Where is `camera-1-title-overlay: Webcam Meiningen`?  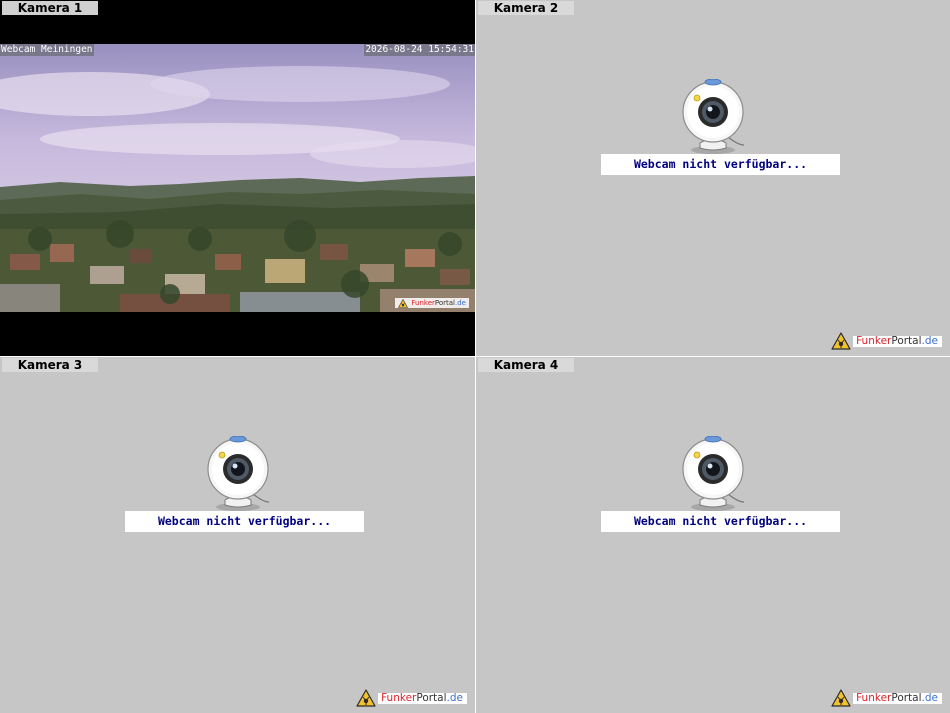 camera-1-title-overlay: Webcam Meiningen is located at coordinates (47, 50).